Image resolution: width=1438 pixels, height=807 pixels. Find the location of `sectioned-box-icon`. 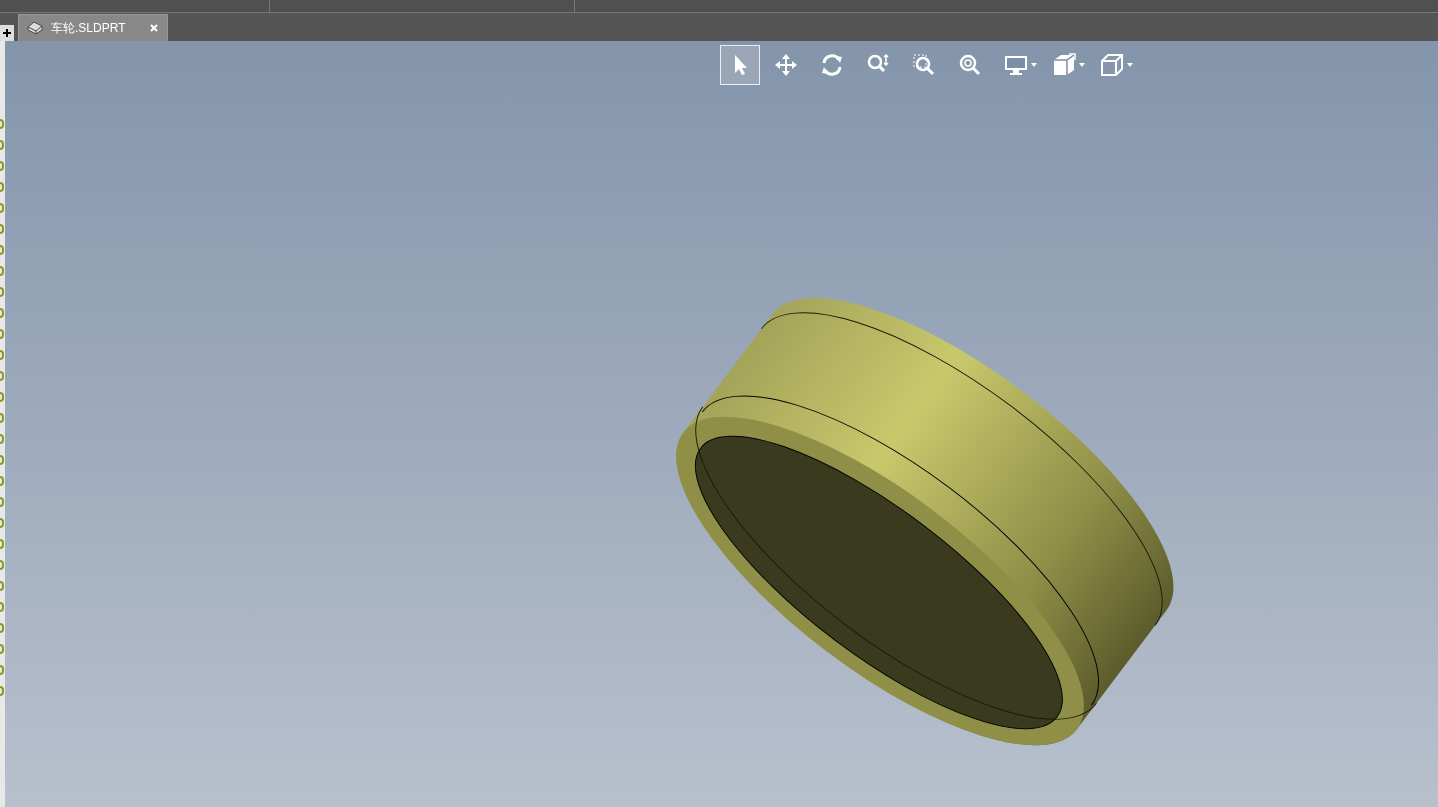

sectioned-box-icon is located at coordinates (1064, 65).